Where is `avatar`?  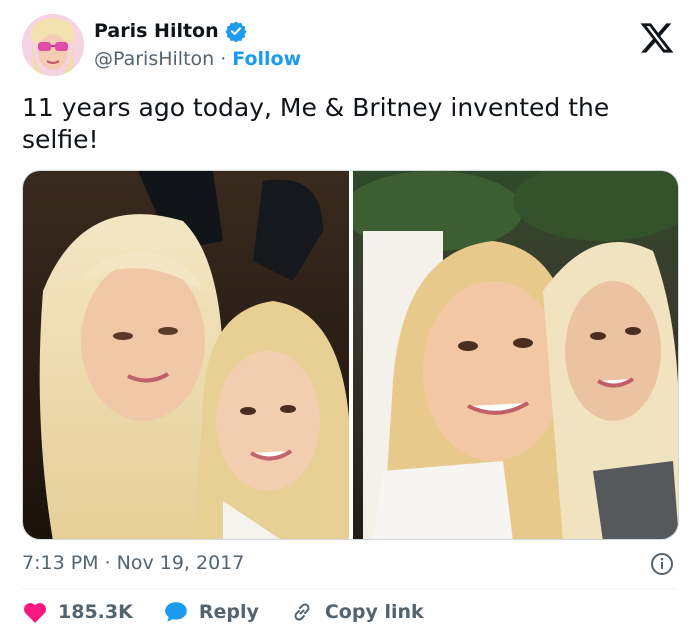
avatar is located at coordinates (53, 45).